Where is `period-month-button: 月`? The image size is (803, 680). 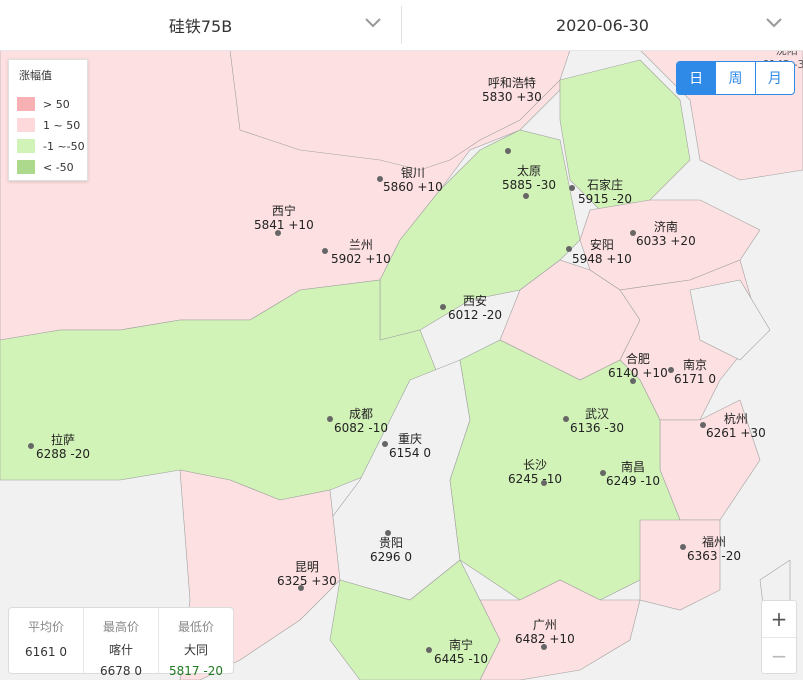
period-month-button: 月 is located at coordinates (774, 78).